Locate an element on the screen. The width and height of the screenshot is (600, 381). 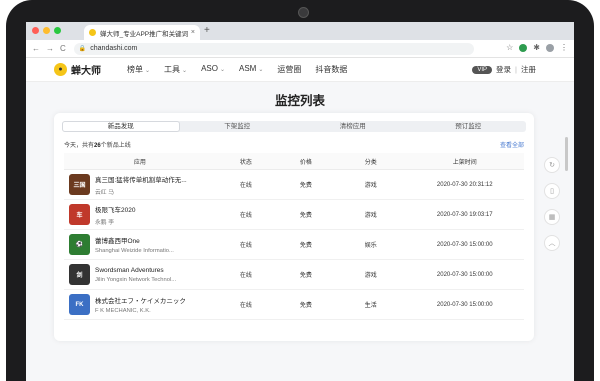
column-header: 状态 is located at coordinates (245, 161).